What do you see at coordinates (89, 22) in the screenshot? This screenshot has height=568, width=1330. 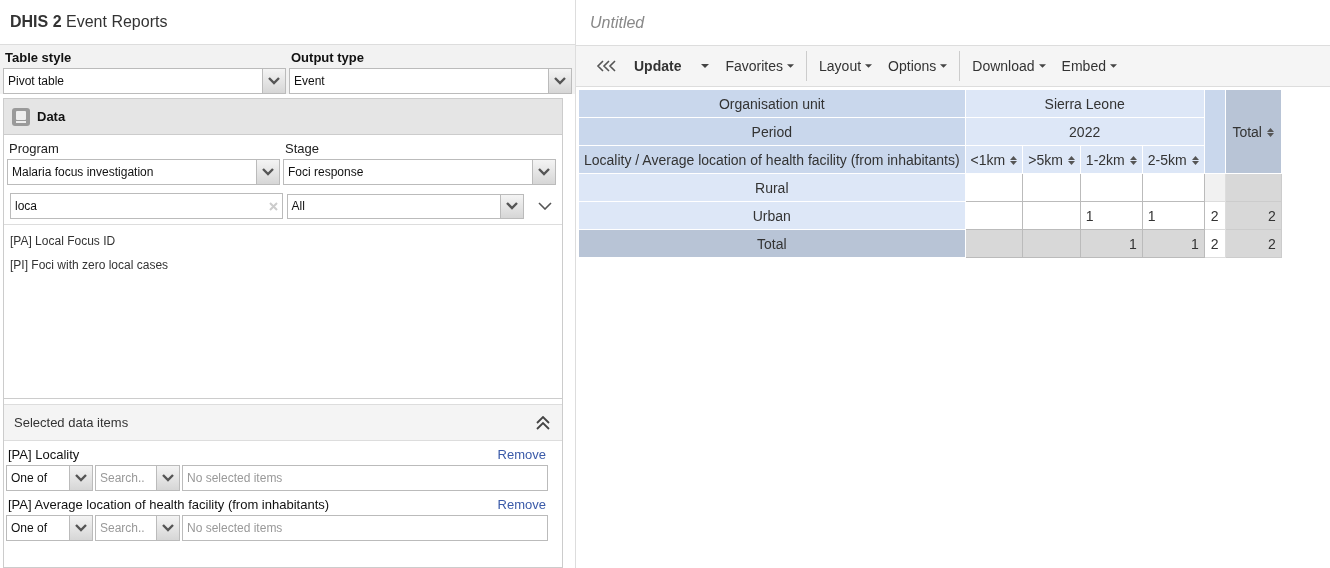 I see `app-title: DHIS 2 Event Reports` at bounding box center [89, 22].